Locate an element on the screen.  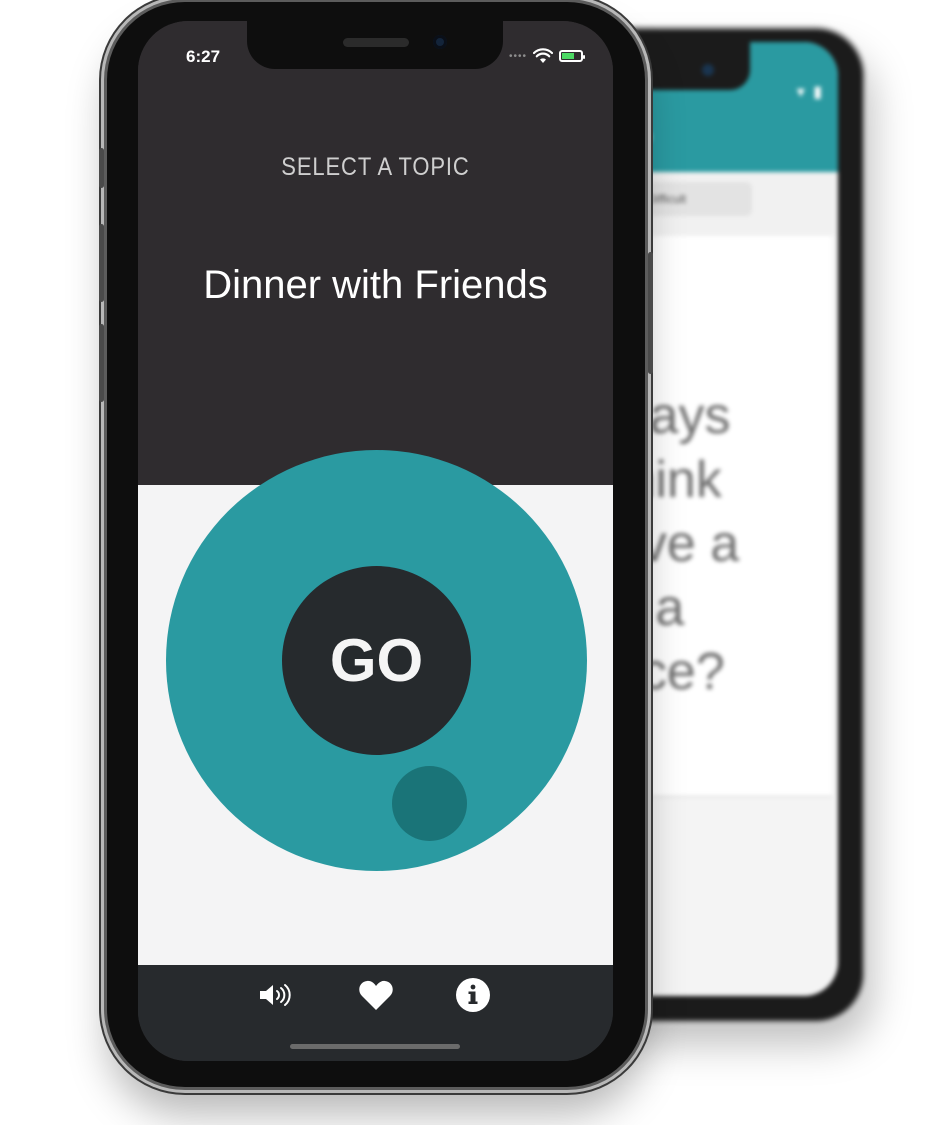
status-icons: •••• is located at coordinates (546, 56).